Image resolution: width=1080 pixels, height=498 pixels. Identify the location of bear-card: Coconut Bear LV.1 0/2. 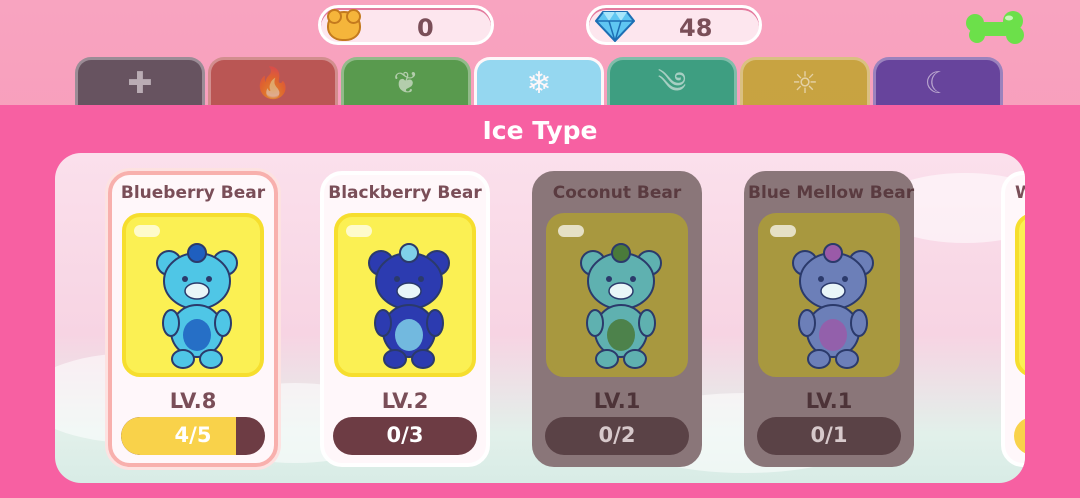
(617, 319).